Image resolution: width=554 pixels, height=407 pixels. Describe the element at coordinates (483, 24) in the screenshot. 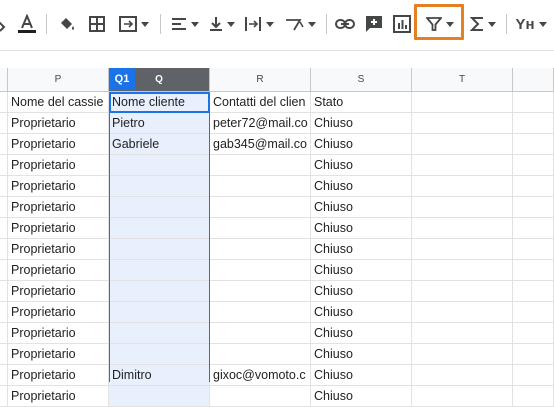

I see `functions-icon` at that location.